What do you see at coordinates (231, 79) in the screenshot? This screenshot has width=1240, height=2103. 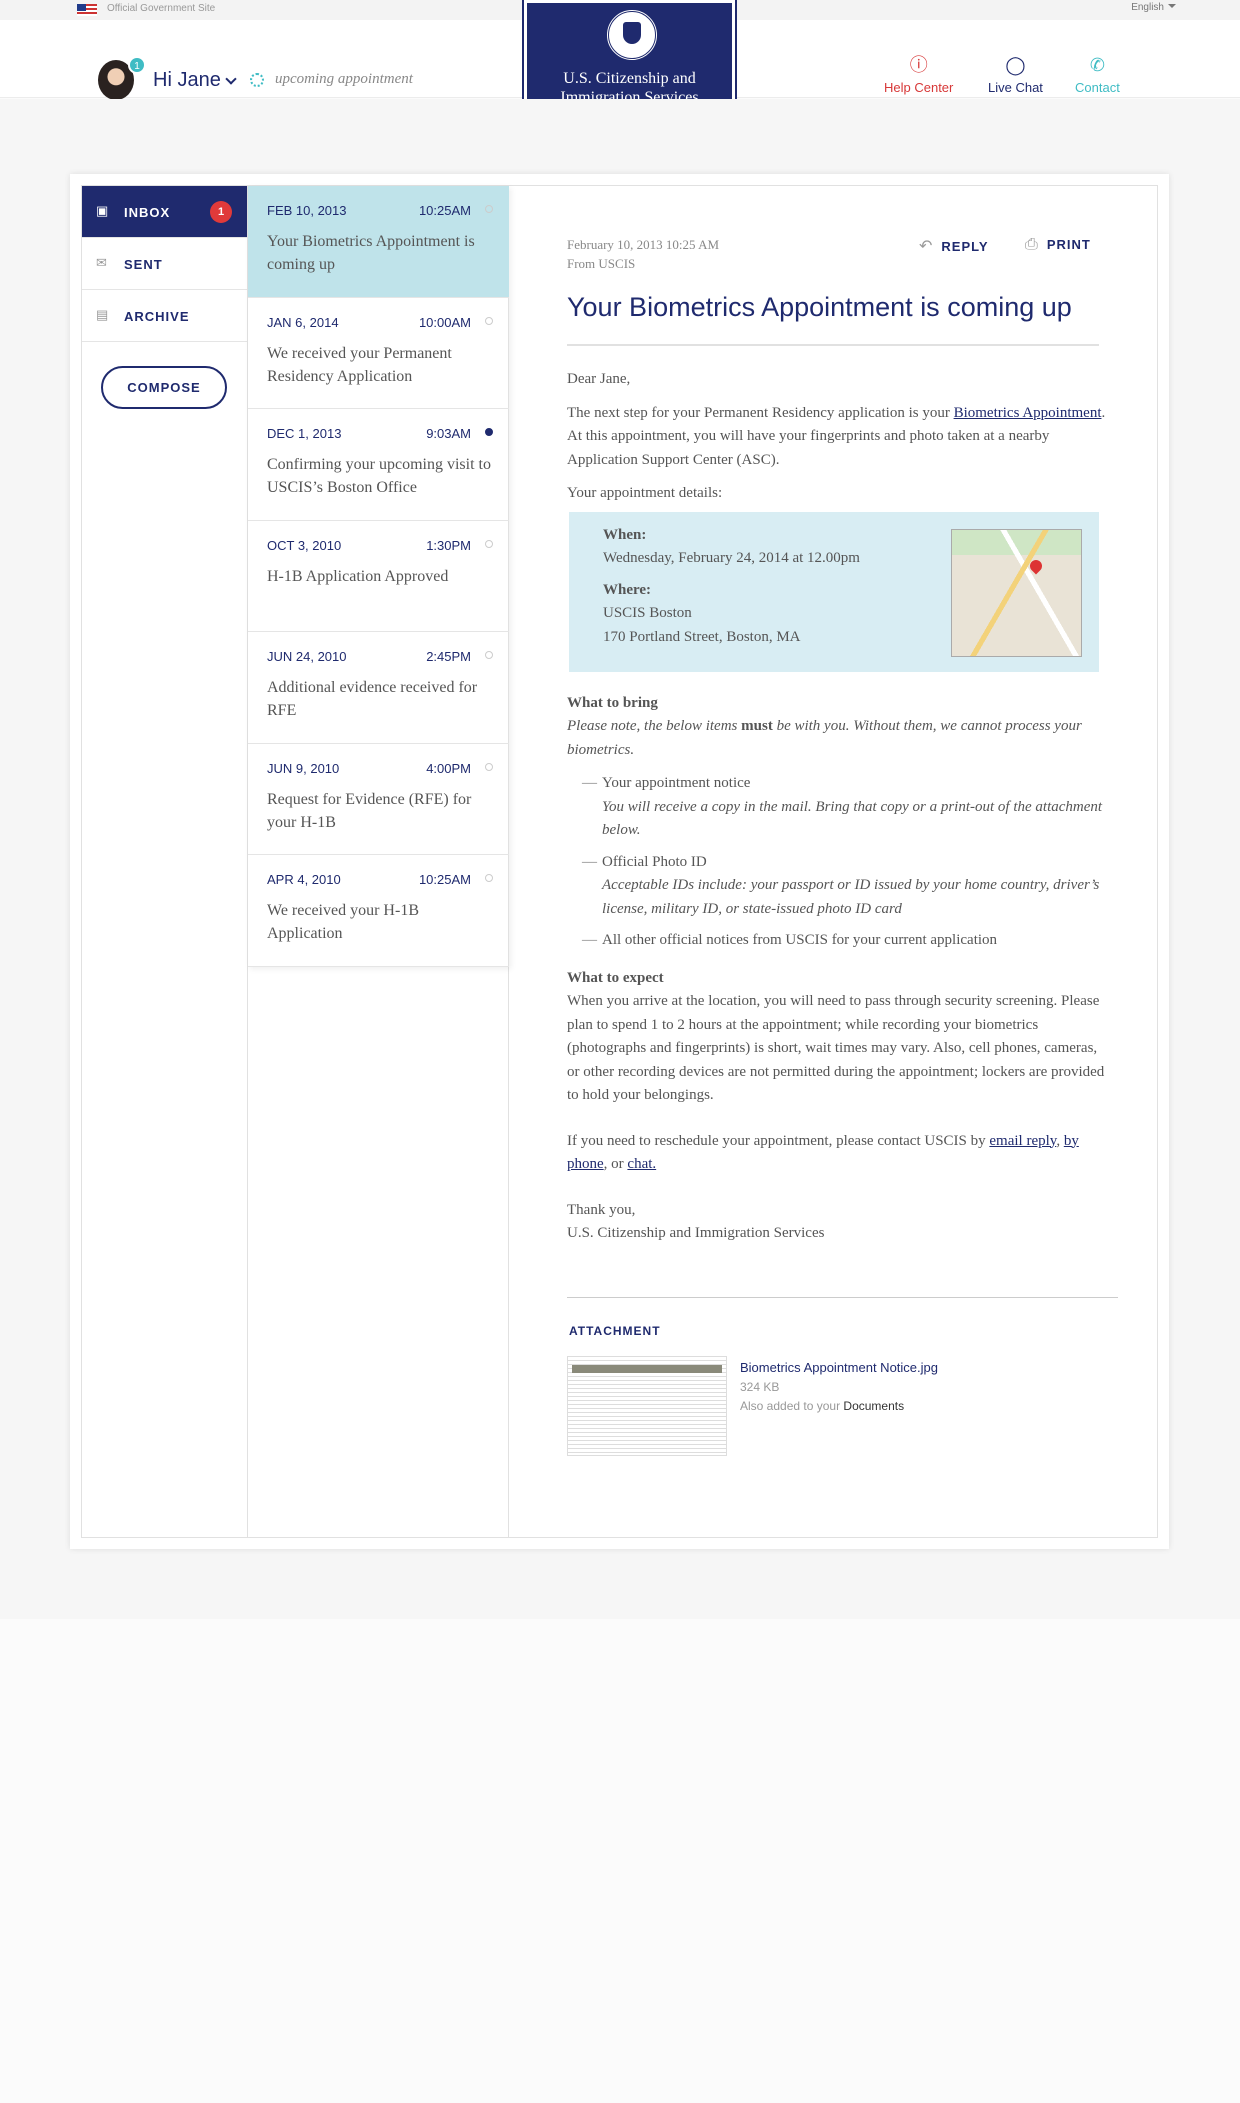 I see `chevron-down-icon` at bounding box center [231, 79].